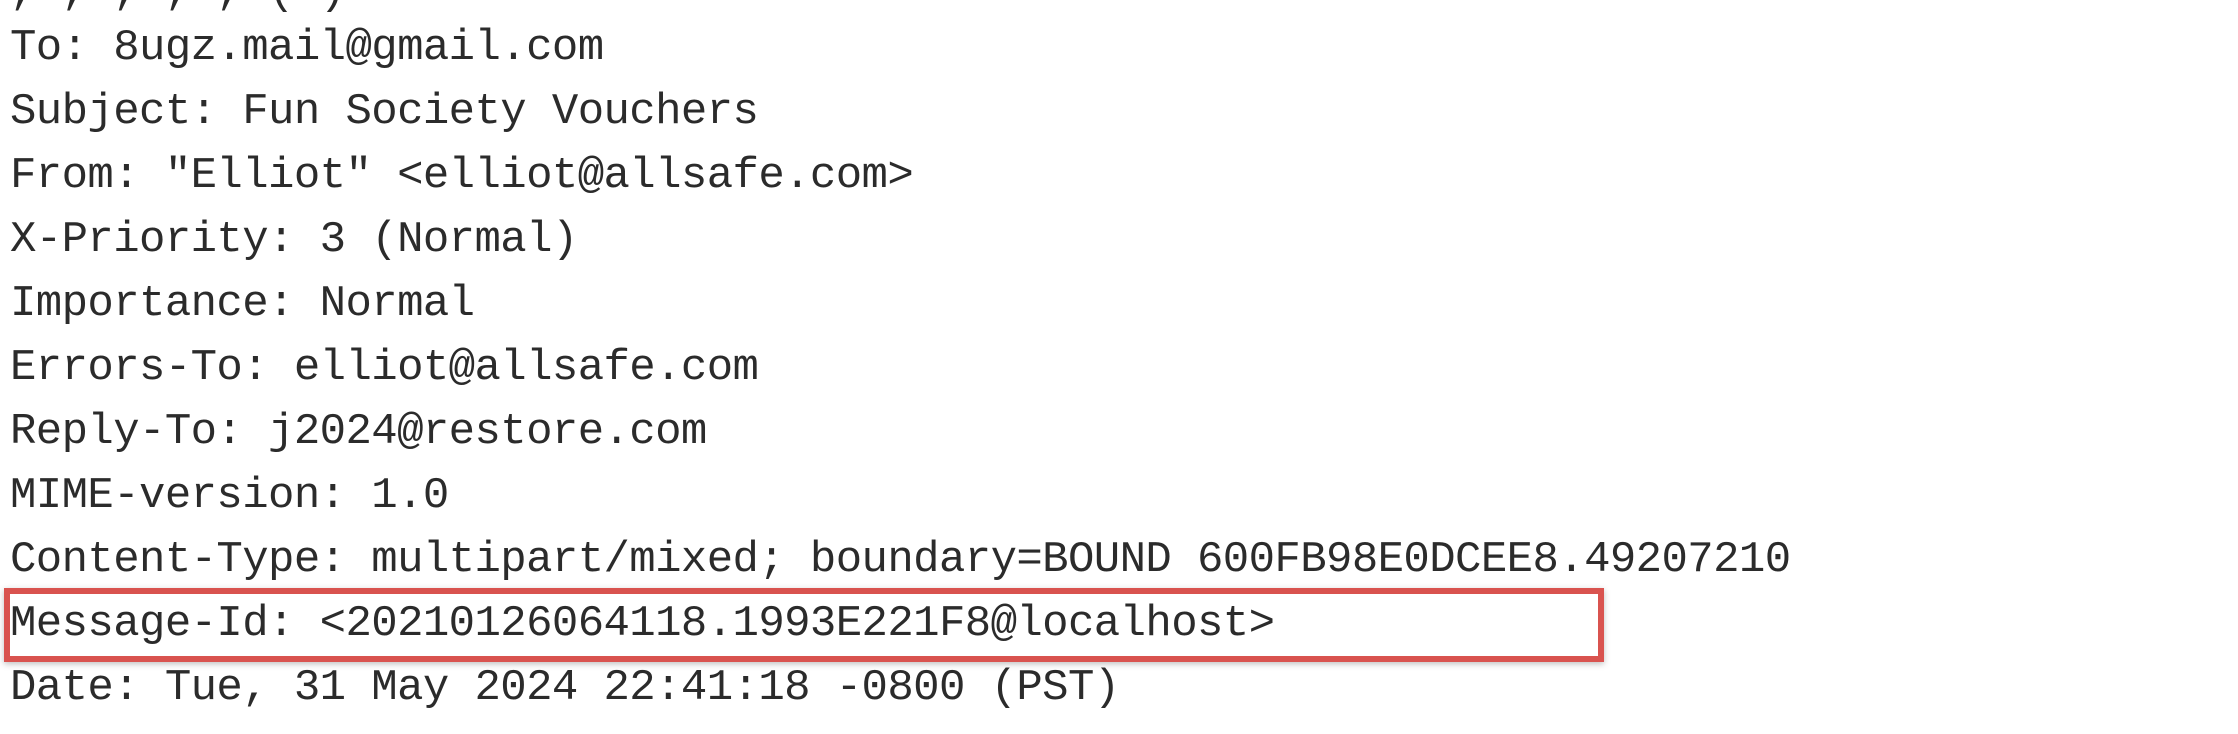 This screenshot has width=2238, height=734. I want to click on header-reply-to: Reply-To: j2024@restore.com, so click(358, 432).